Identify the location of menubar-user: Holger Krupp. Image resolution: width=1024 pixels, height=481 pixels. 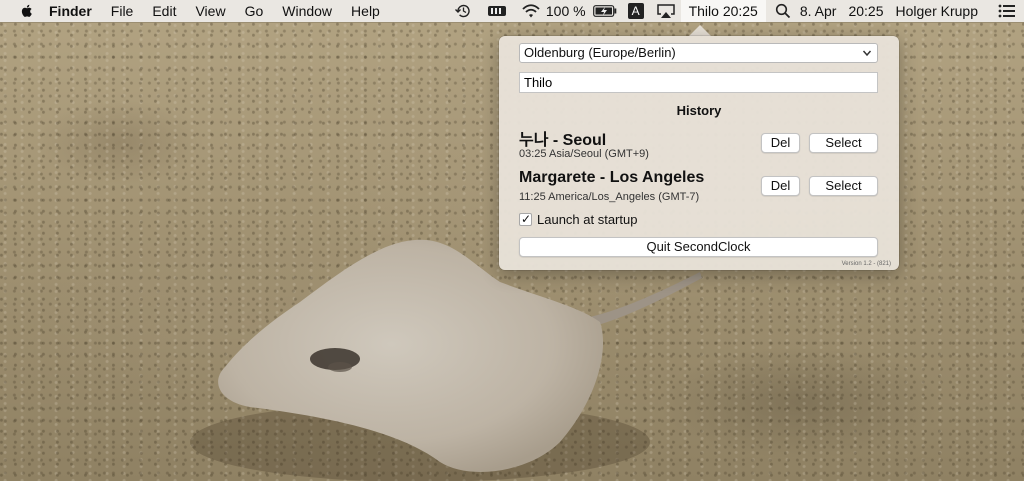
(943, 11).